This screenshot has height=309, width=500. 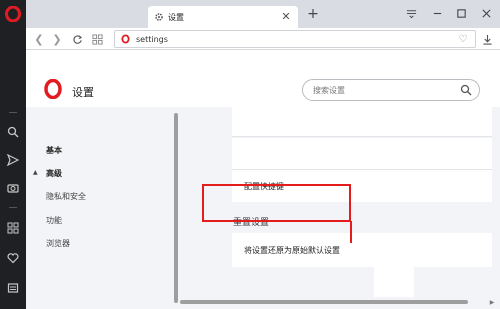 I want to click on news-icon, so click(x=13, y=288).